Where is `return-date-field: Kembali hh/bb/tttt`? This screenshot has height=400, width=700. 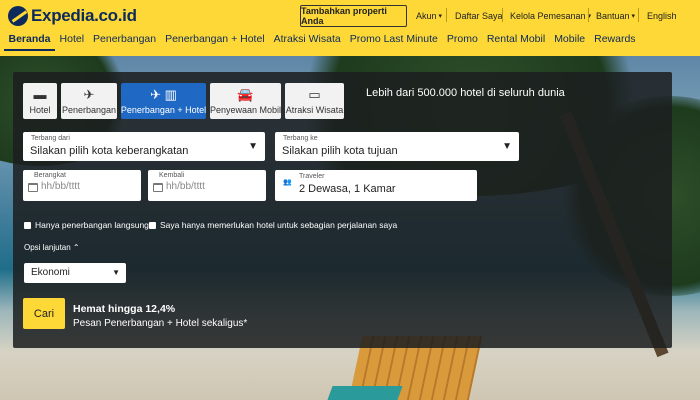 return-date-field: Kembali hh/bb/tttt is located at coordinates (207, 185).